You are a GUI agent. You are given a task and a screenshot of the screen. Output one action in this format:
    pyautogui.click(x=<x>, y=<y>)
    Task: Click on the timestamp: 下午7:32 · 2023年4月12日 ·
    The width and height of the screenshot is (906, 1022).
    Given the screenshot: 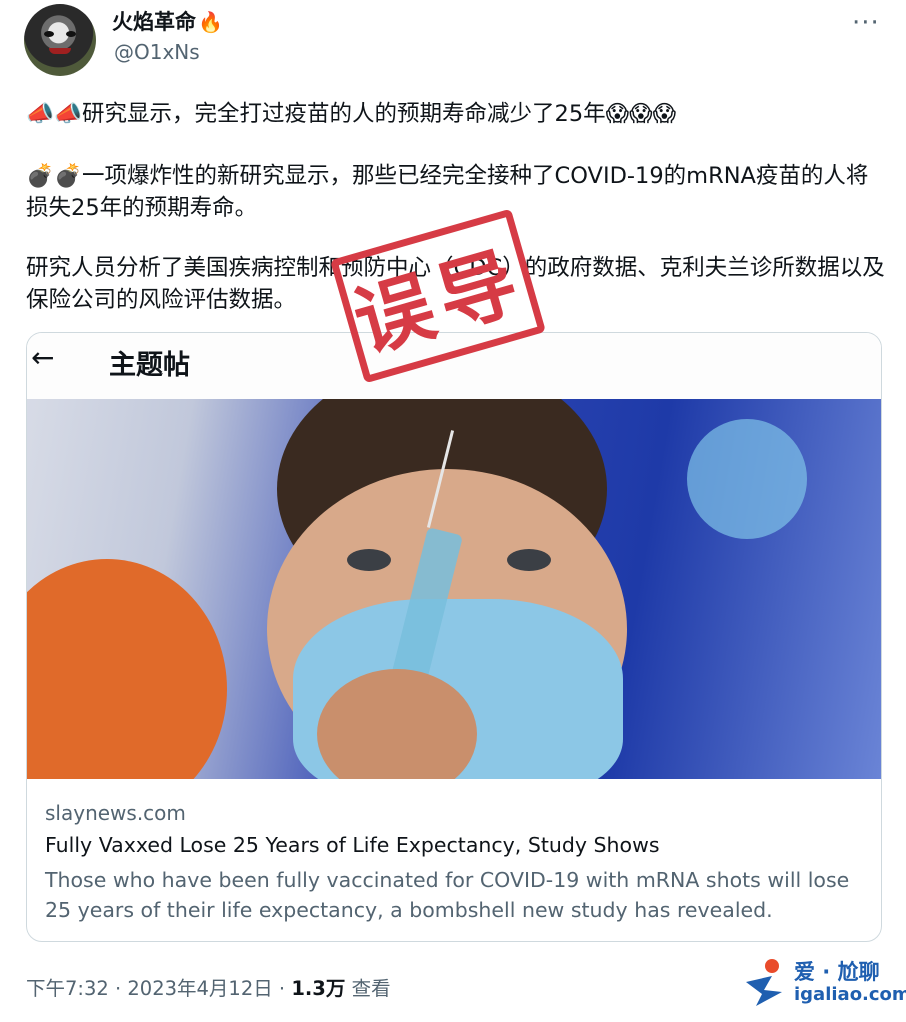 What is the action you would take?
    pyautogui.click(x=158, y=988)
    